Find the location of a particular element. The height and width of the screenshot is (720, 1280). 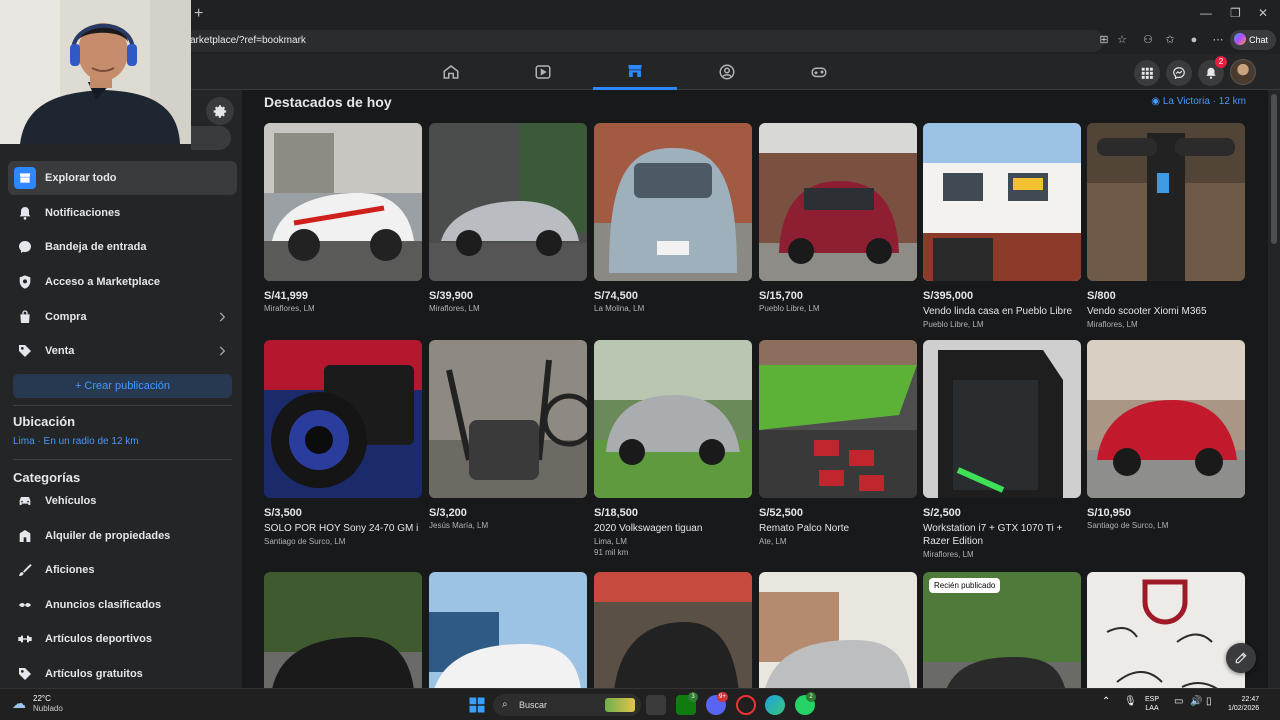

new-tab-icon: + is located at coordinates (198, 14).